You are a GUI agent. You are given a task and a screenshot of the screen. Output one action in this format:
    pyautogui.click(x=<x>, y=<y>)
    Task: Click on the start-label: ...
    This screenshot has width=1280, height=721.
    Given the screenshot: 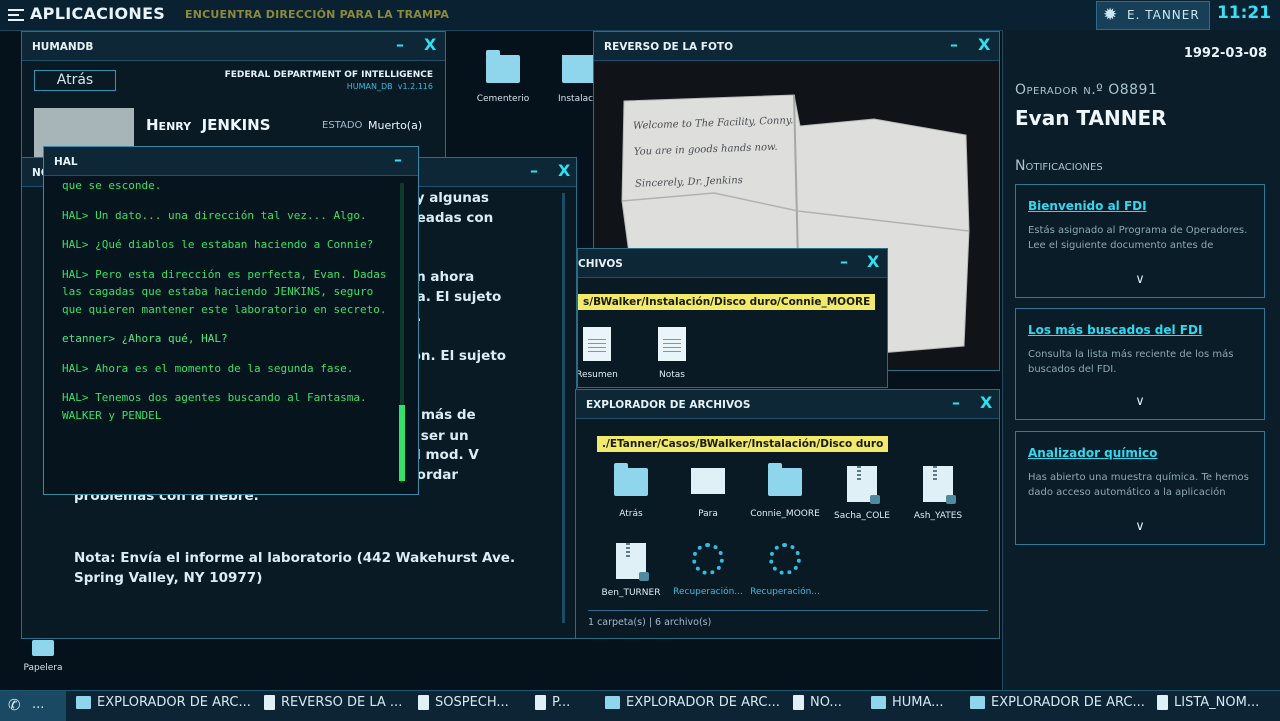 What is the action you would take?
    pyautogui.click(x=38, y=704)
    